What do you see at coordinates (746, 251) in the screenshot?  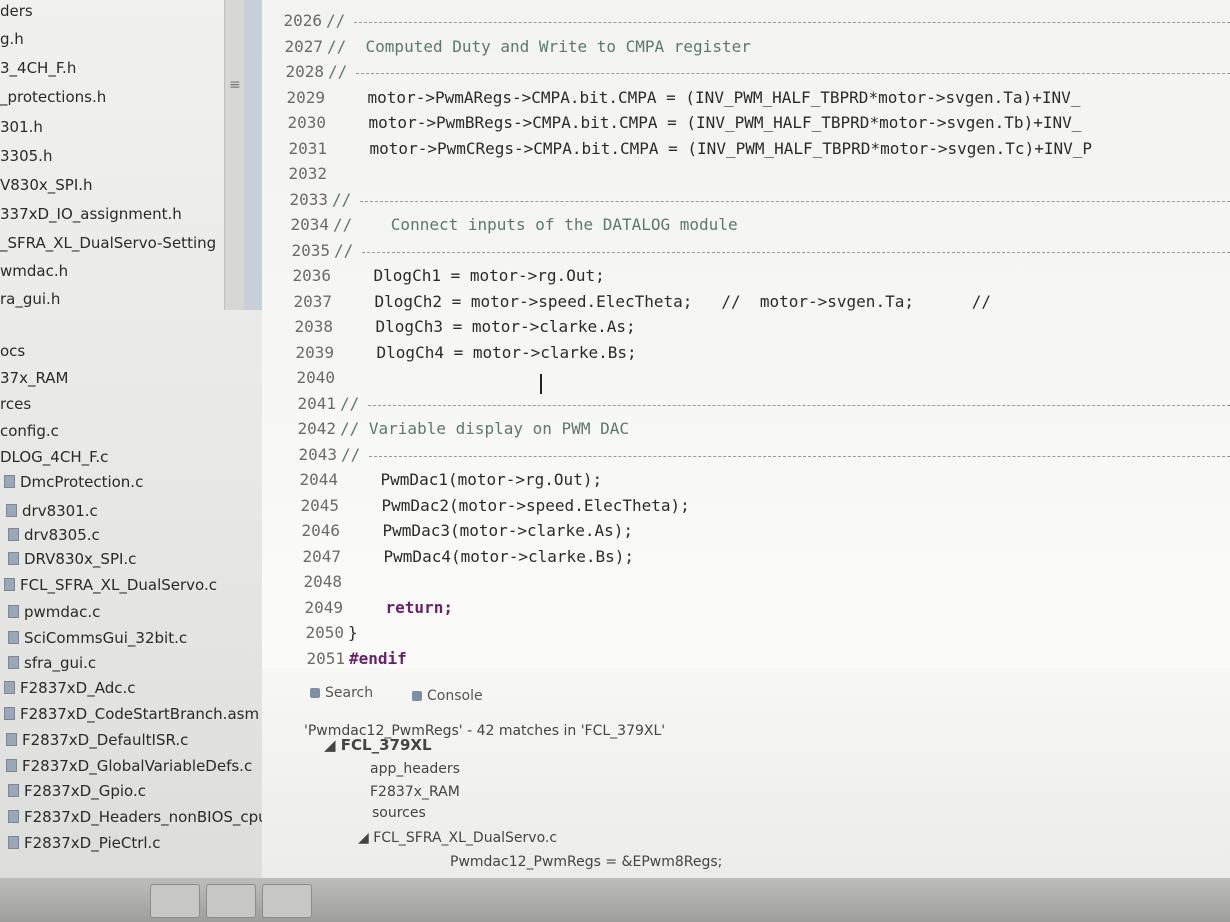 I see `code-line: 2035//` at bounding box center [746, 251].